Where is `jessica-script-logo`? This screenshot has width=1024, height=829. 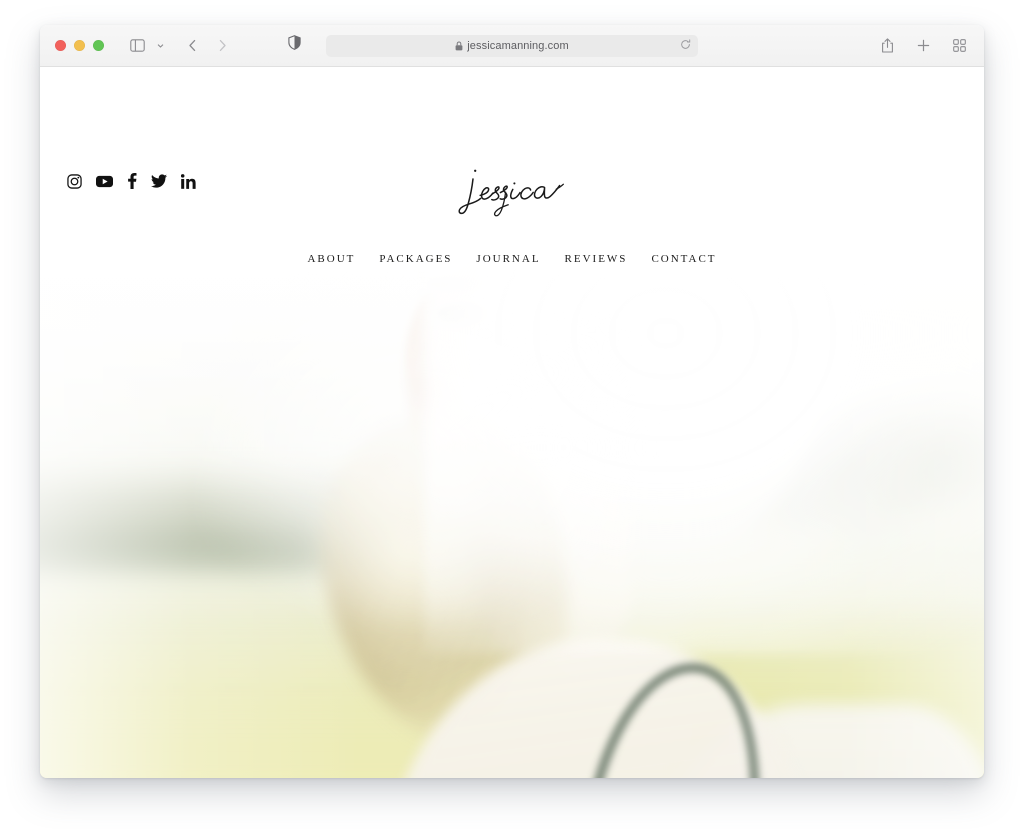 jessica-script-logo is located at coordinates (511, 193).